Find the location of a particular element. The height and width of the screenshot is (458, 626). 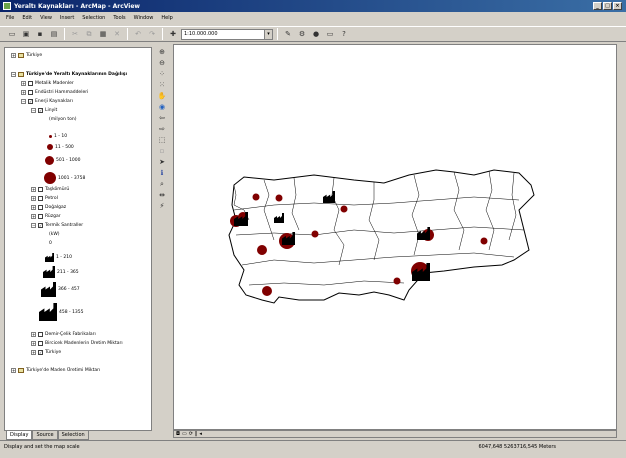

arccatalog-icon: ● is located at coordinates (316, 34).